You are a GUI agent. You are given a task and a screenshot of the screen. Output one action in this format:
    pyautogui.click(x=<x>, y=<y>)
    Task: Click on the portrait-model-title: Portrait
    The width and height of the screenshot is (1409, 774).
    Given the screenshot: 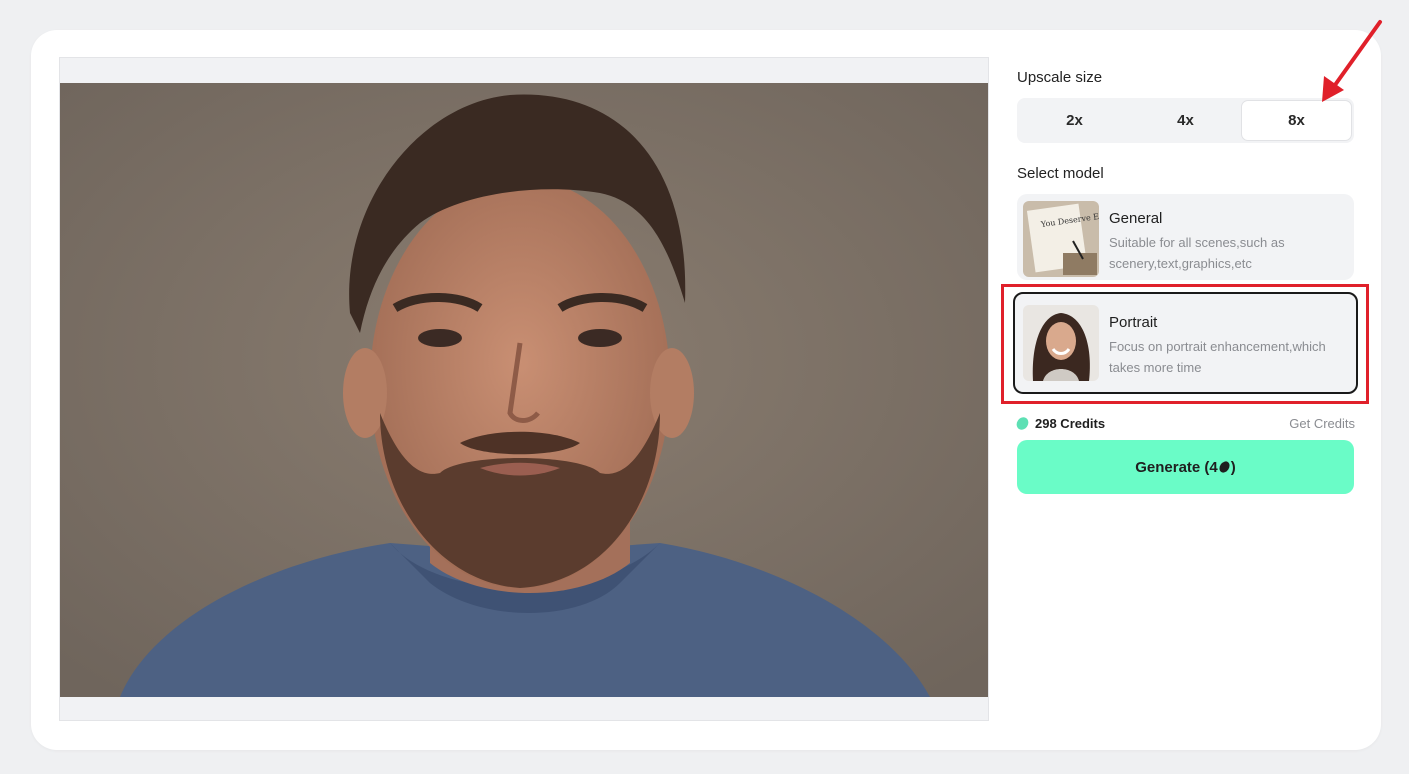 What is the action you would take?
    pyautogui.click(x=1133, y=322)
    